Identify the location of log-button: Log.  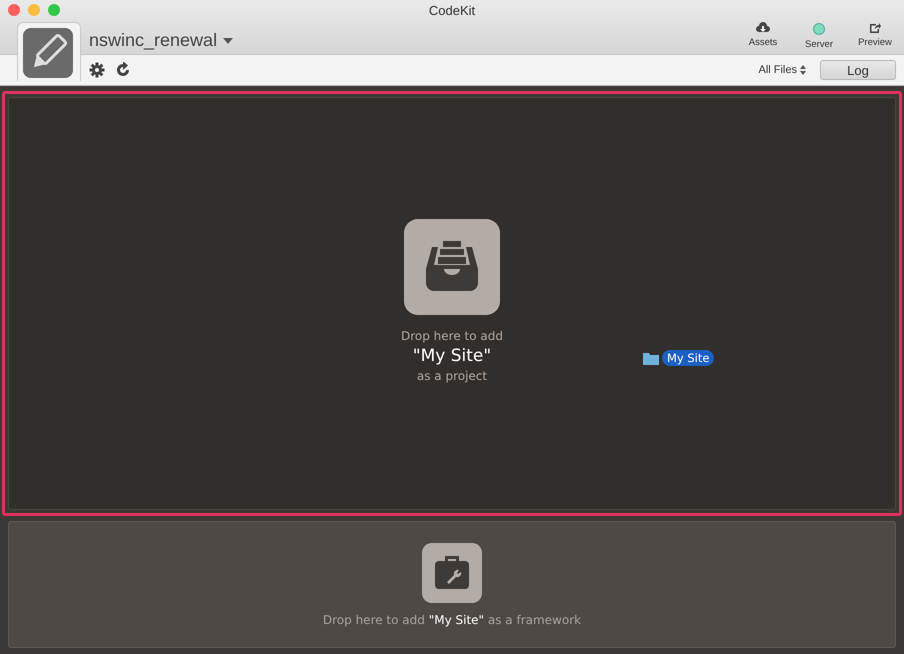
(858, 70).